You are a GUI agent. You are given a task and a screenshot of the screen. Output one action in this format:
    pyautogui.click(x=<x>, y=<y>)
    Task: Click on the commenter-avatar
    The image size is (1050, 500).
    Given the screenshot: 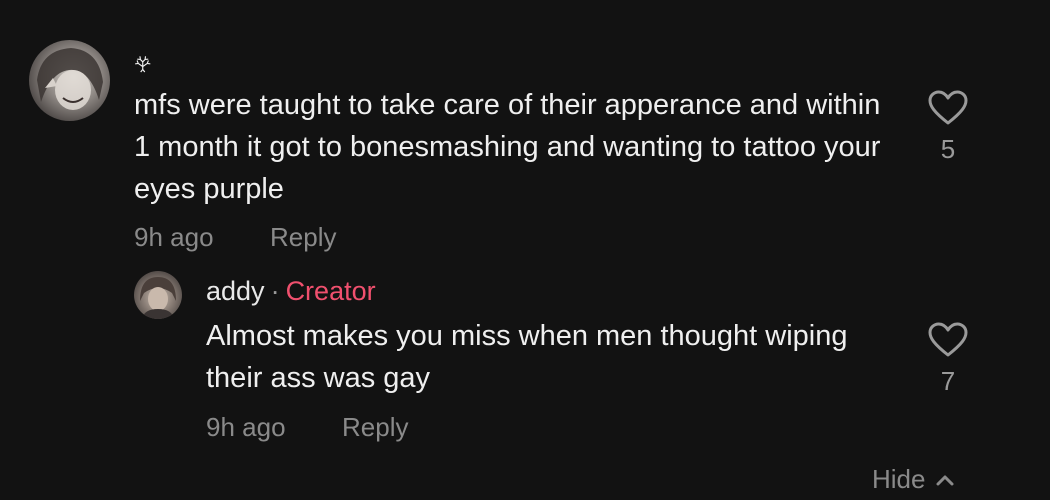 What is the action you would take?
    pyautogui.click(x=69, y=80)
    